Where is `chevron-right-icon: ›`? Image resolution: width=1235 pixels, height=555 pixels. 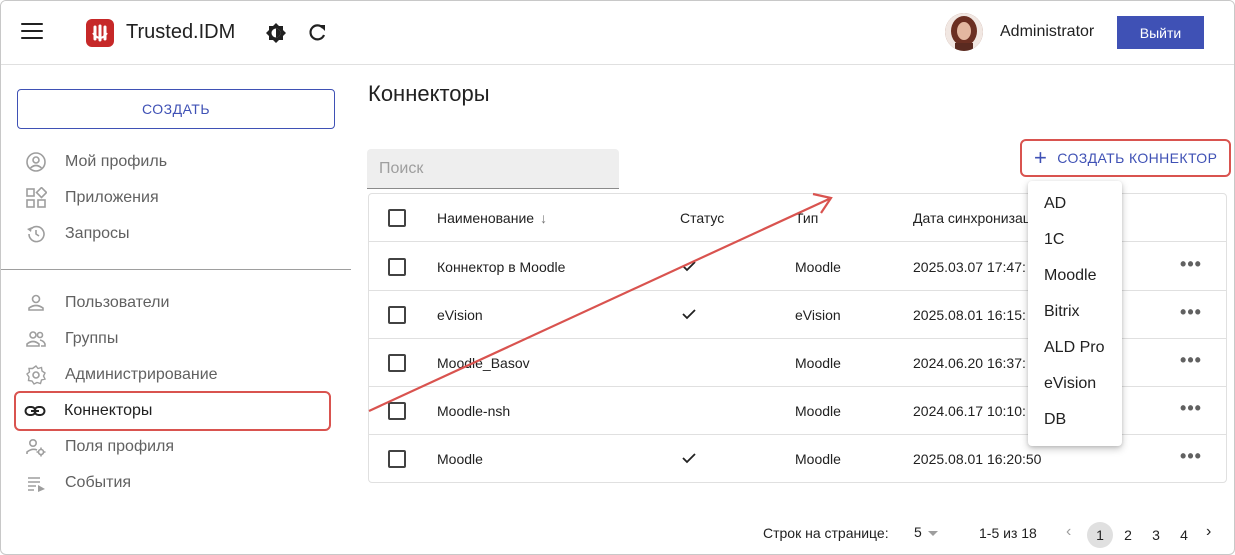
chevron-right-icon: › is located at coordinates (1208, 532).